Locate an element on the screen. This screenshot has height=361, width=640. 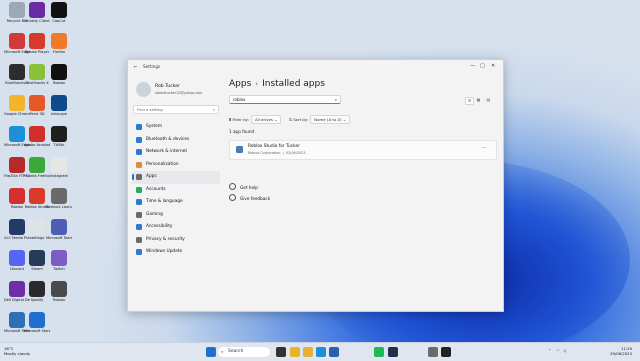
sidebar-item-system: System is located at coordinates (176, 127).